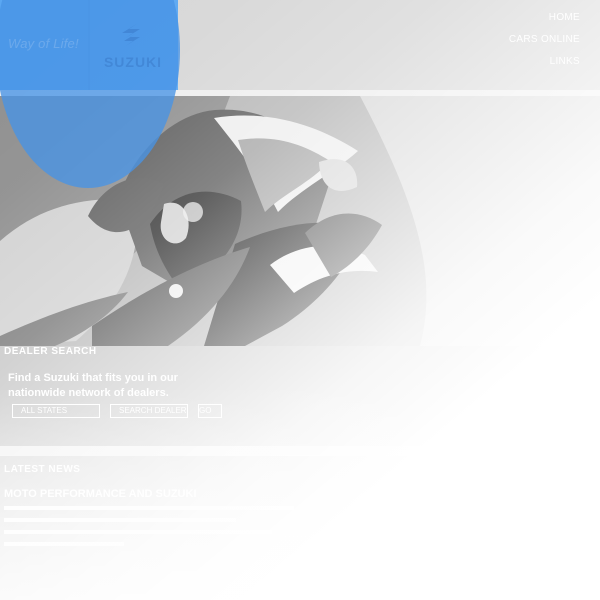  I want to click on brand-panel: Way of Life! SUZUKI, so click(89, 45).